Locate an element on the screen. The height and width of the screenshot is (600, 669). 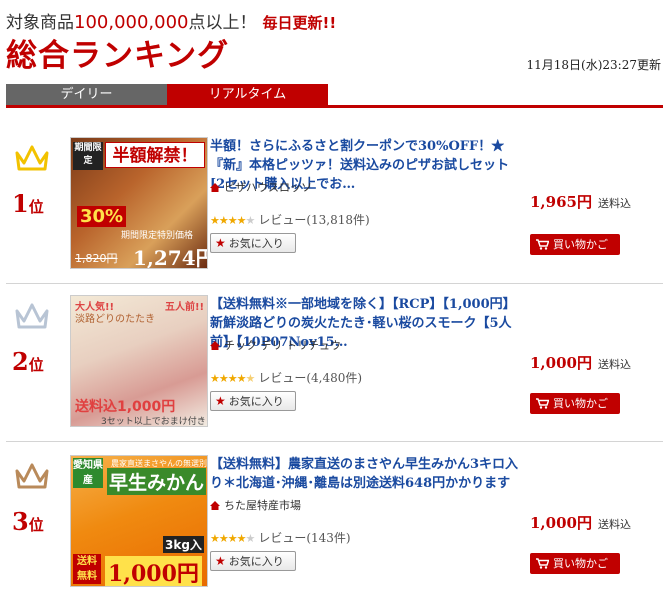
thumb-free: 送料無料 is located at coordinates (87, 569).